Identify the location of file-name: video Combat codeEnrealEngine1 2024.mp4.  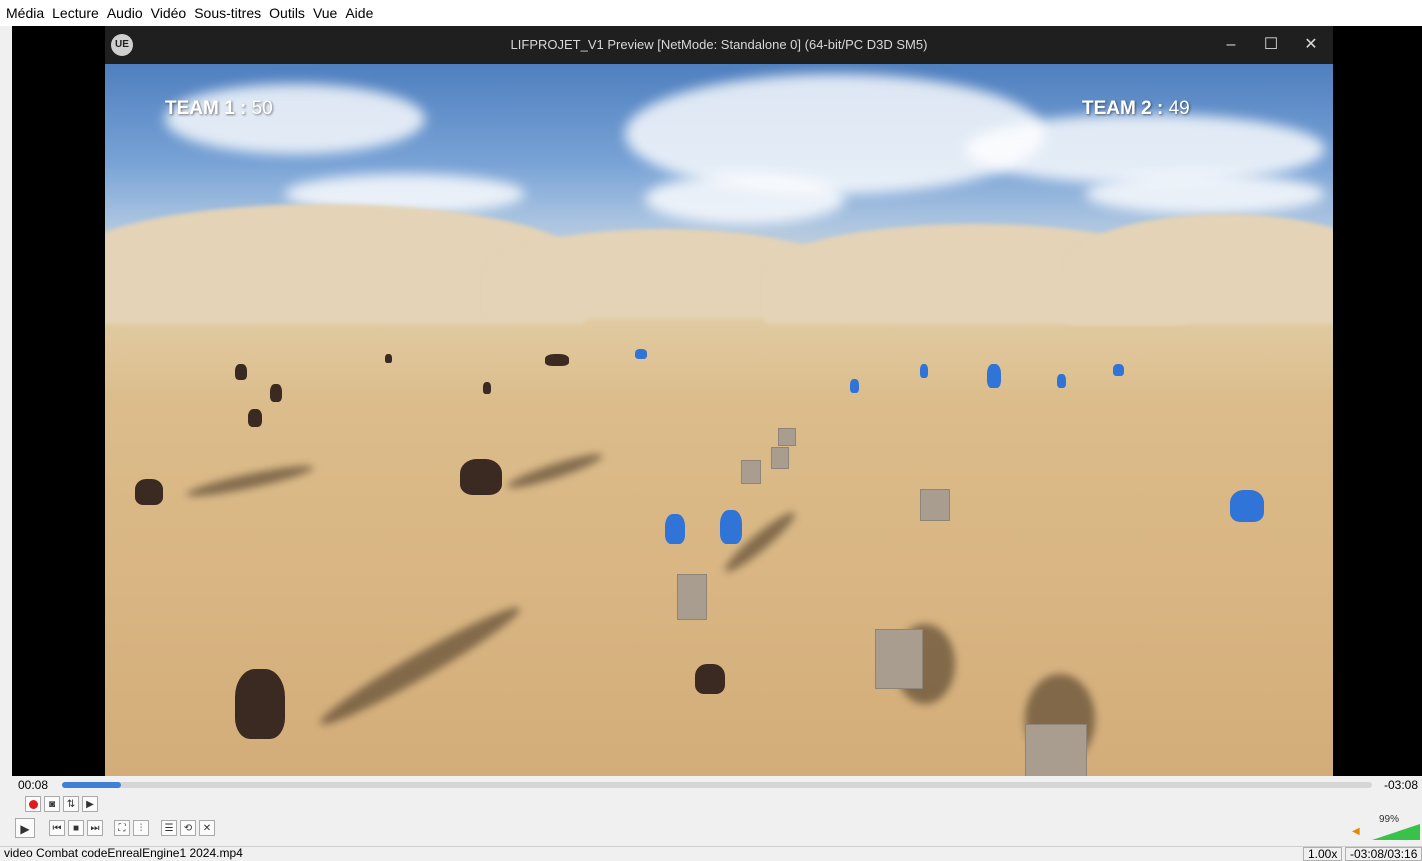
(123, 853).